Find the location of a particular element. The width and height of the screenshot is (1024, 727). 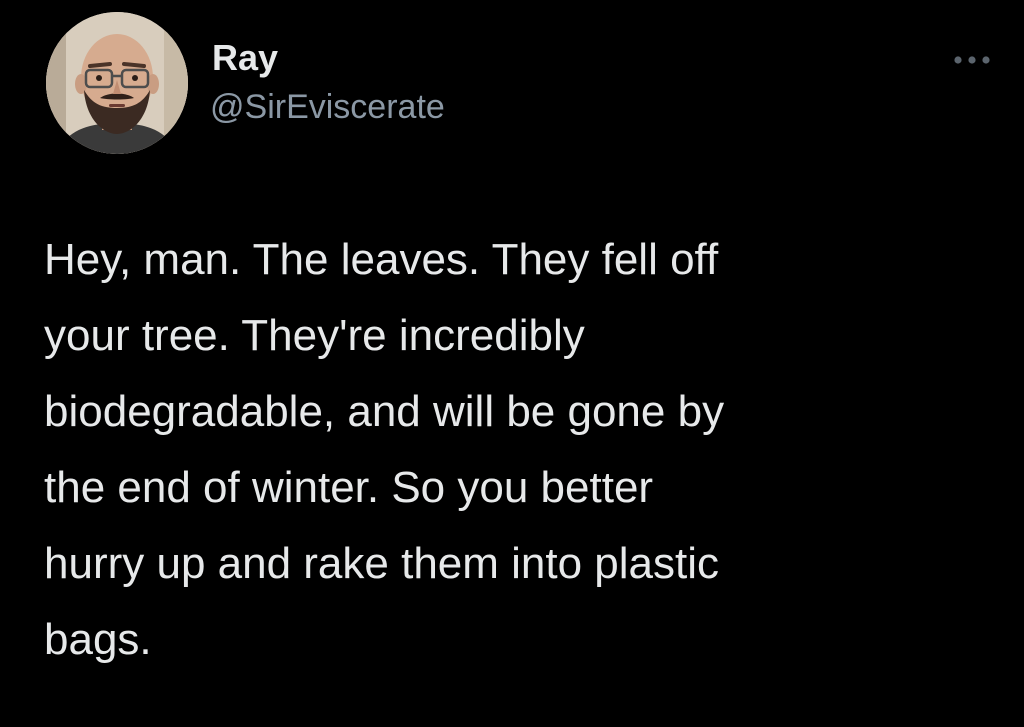

more-horizontal-icon is located at coordinates (972, 60).